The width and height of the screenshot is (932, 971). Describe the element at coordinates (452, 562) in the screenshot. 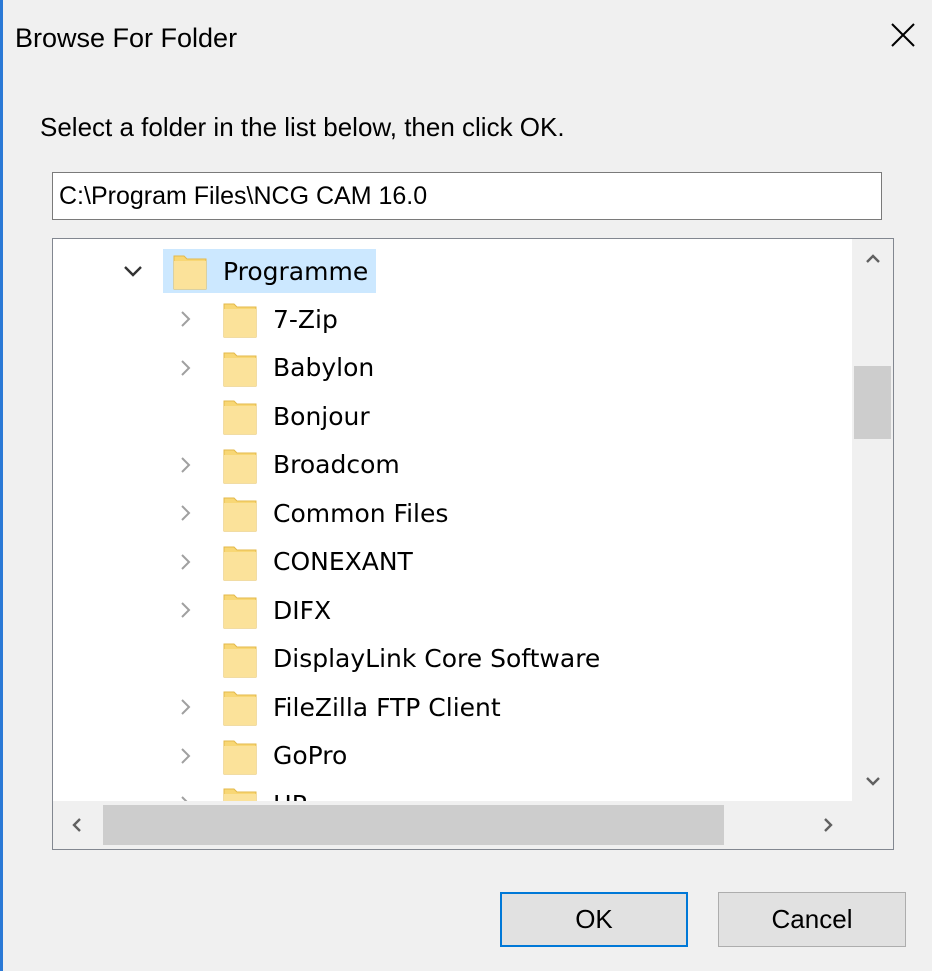

I see `tree-row: CONEXANT` at that location.